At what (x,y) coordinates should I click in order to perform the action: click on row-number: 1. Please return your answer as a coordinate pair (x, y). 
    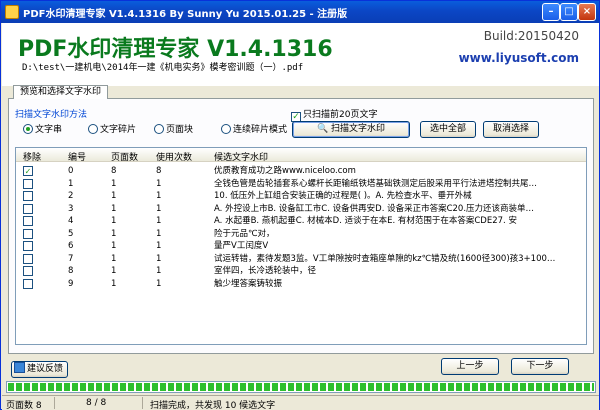
    Looking at the image, I should click on (71, 183).